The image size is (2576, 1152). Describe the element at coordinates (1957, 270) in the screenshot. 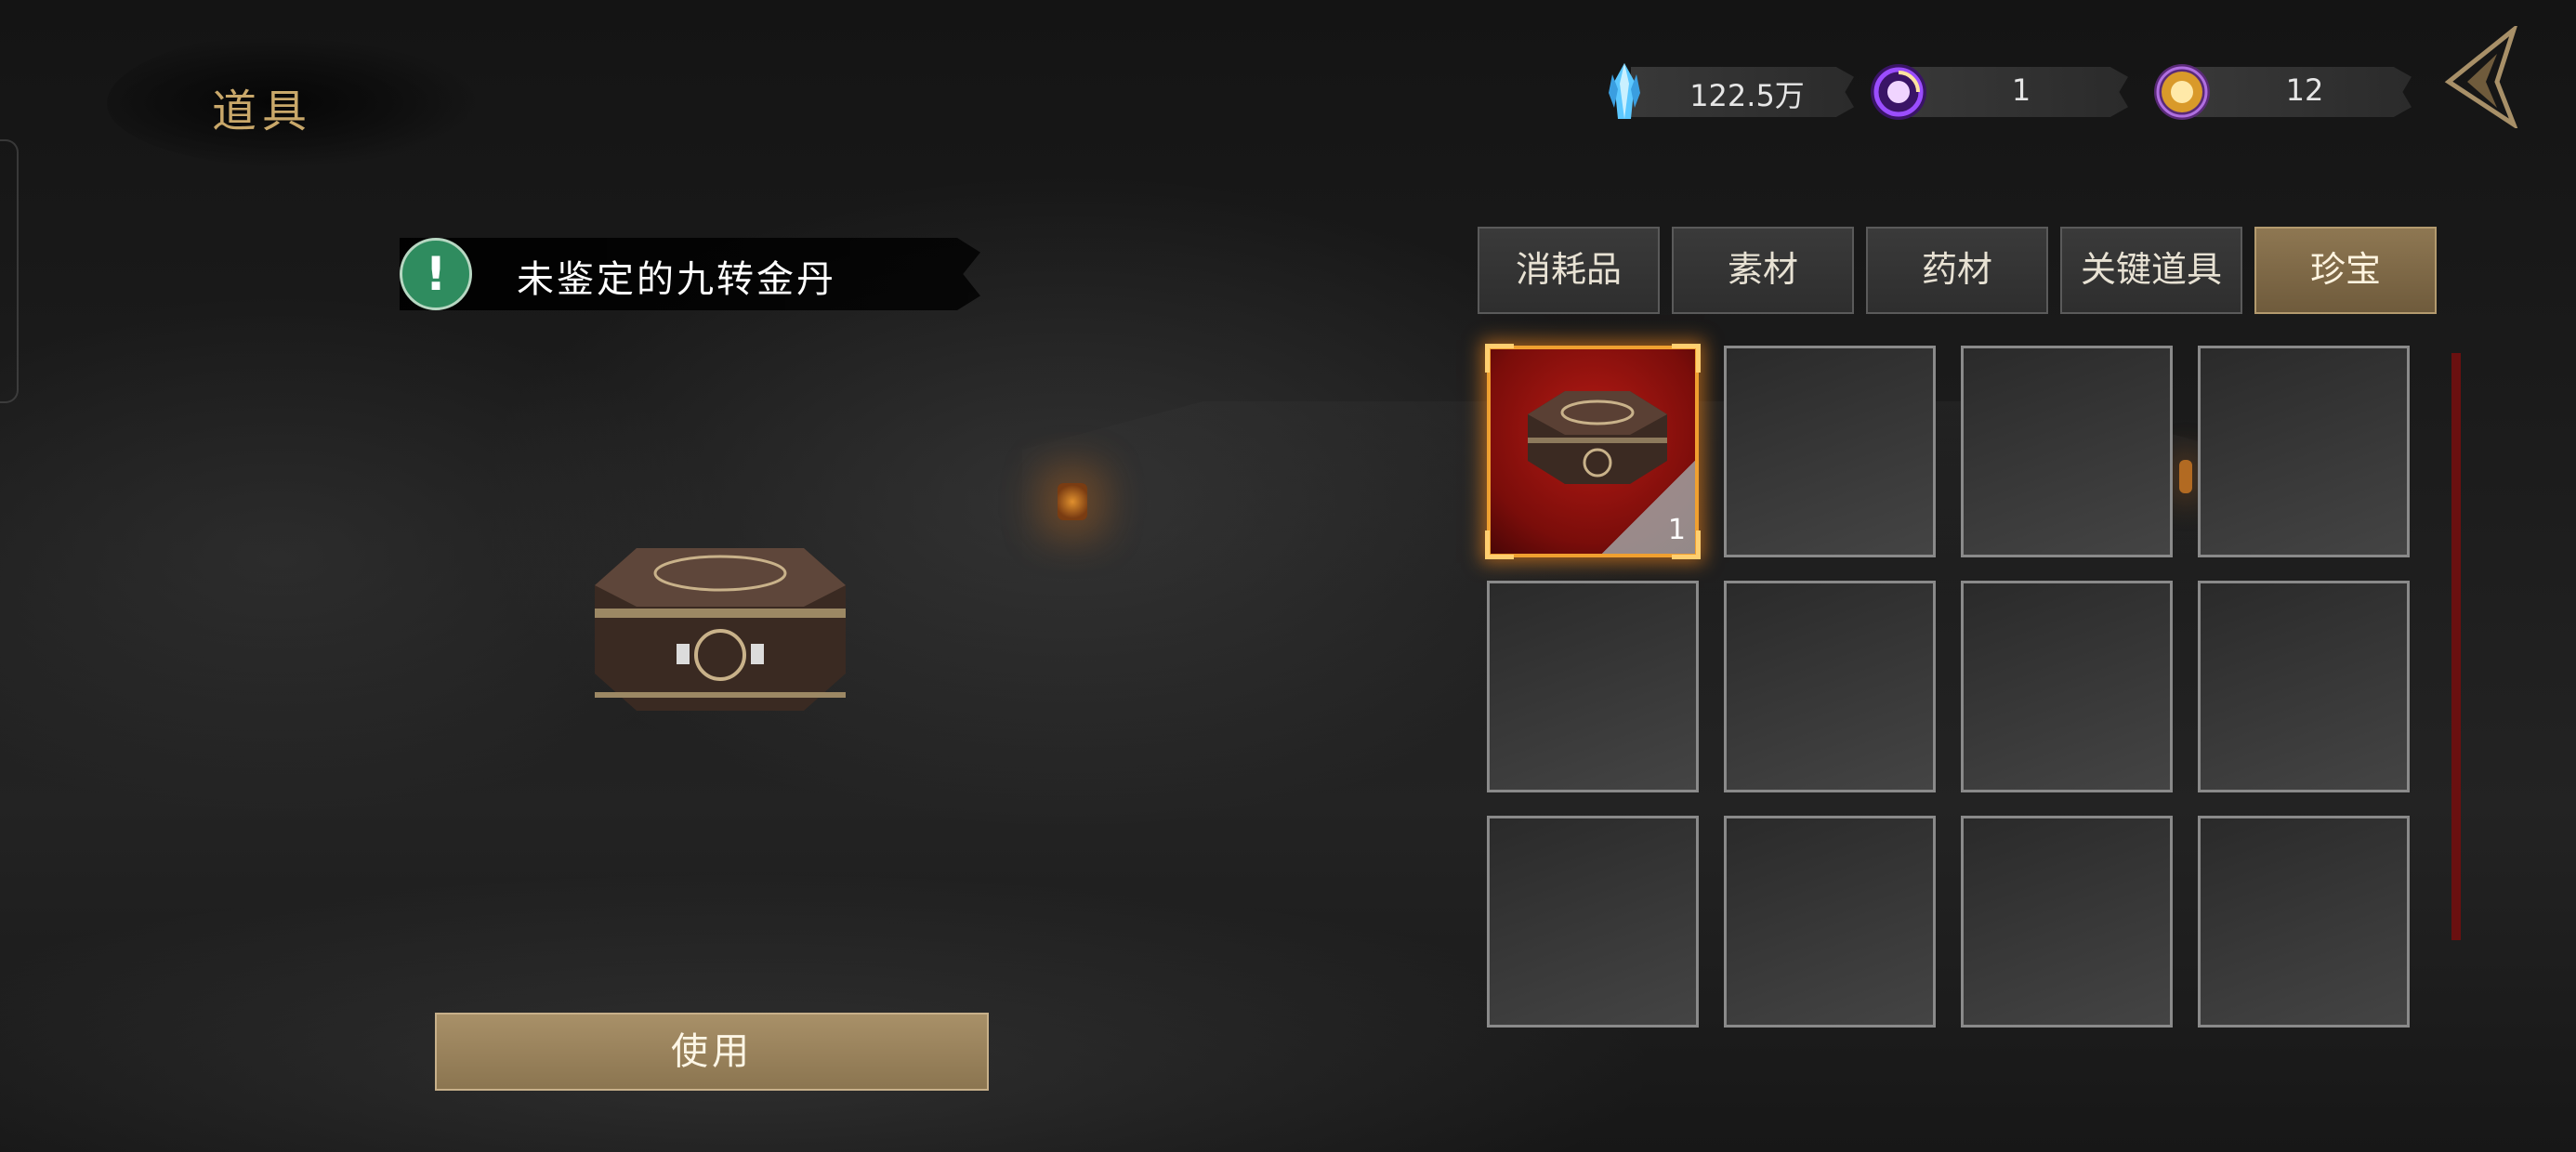

I see `tab-herbs: 药材` at that location.